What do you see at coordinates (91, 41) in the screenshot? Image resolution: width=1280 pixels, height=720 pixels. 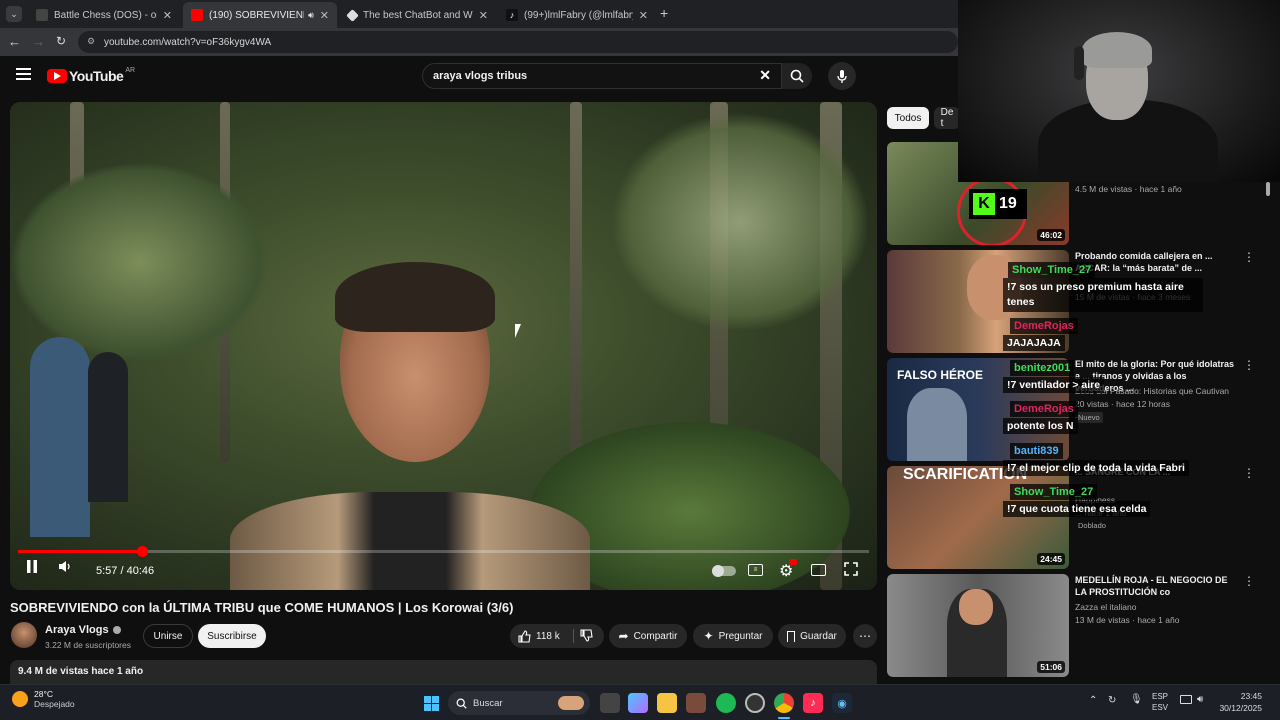 I see `site-info-icon: ⚙` at bounding box center [91, 41].